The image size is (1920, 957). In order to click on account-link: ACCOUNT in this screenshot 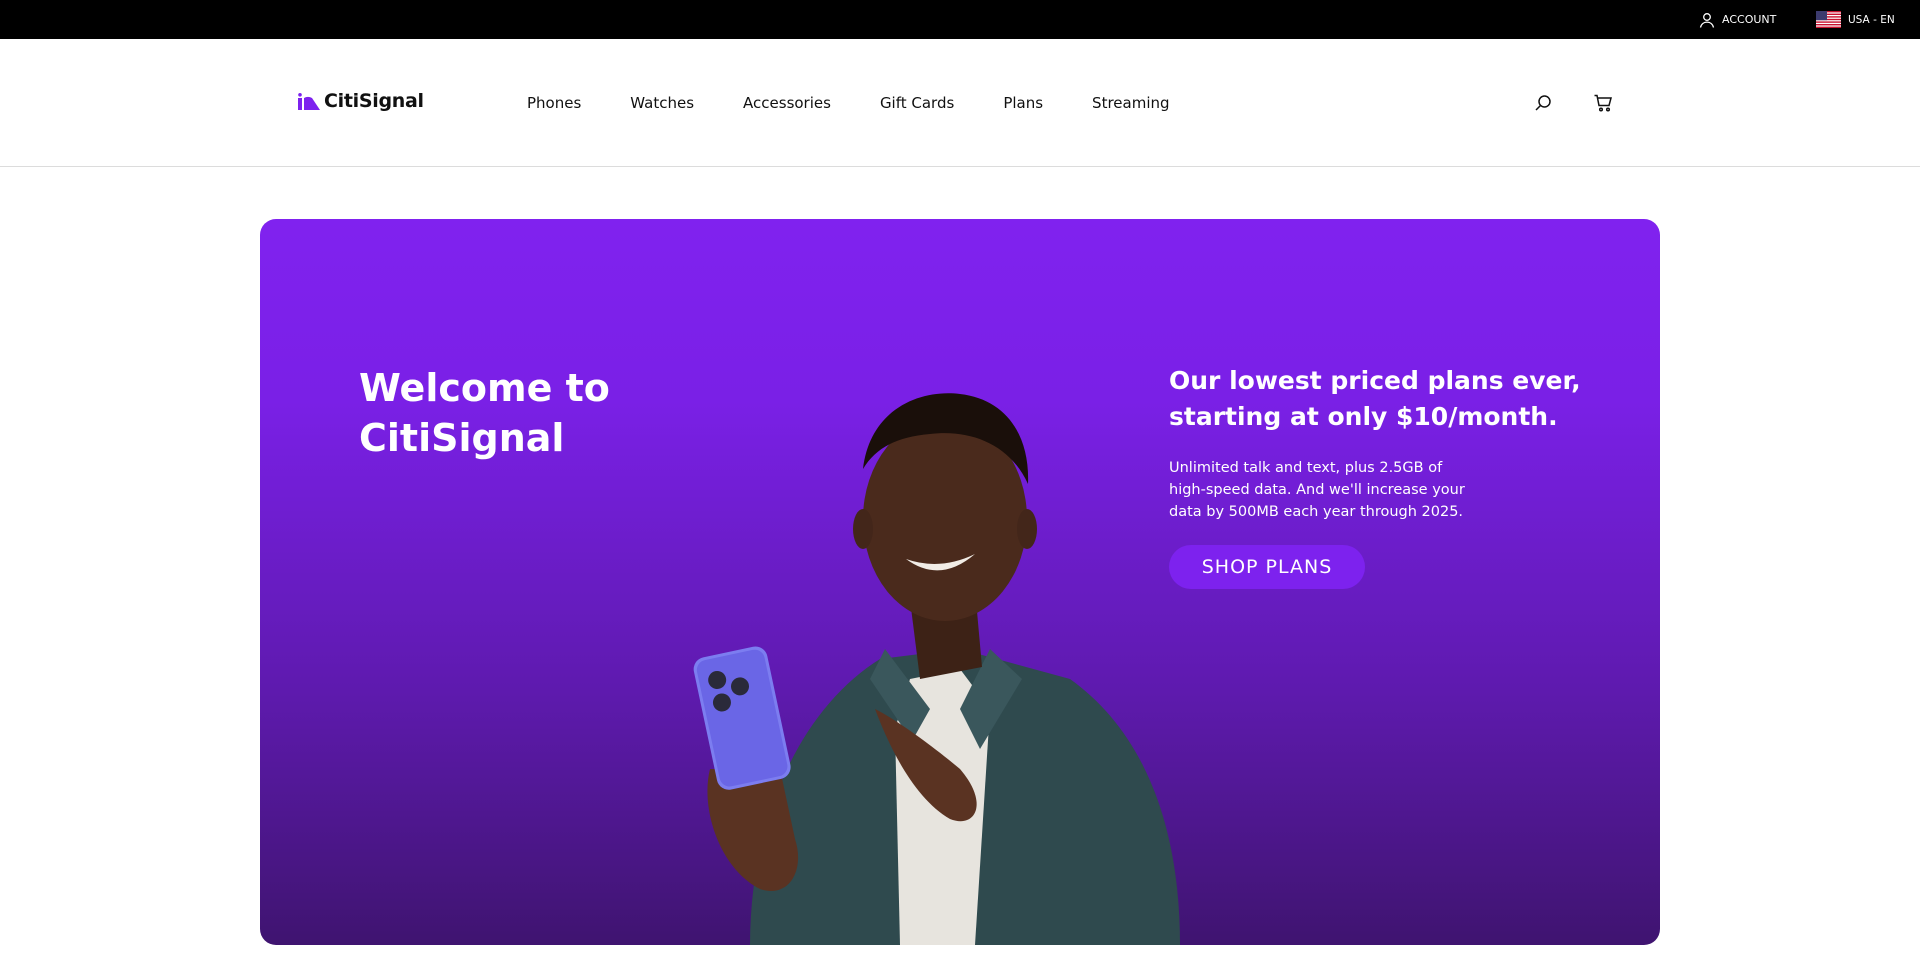, I will do `click(1737, 19)`.